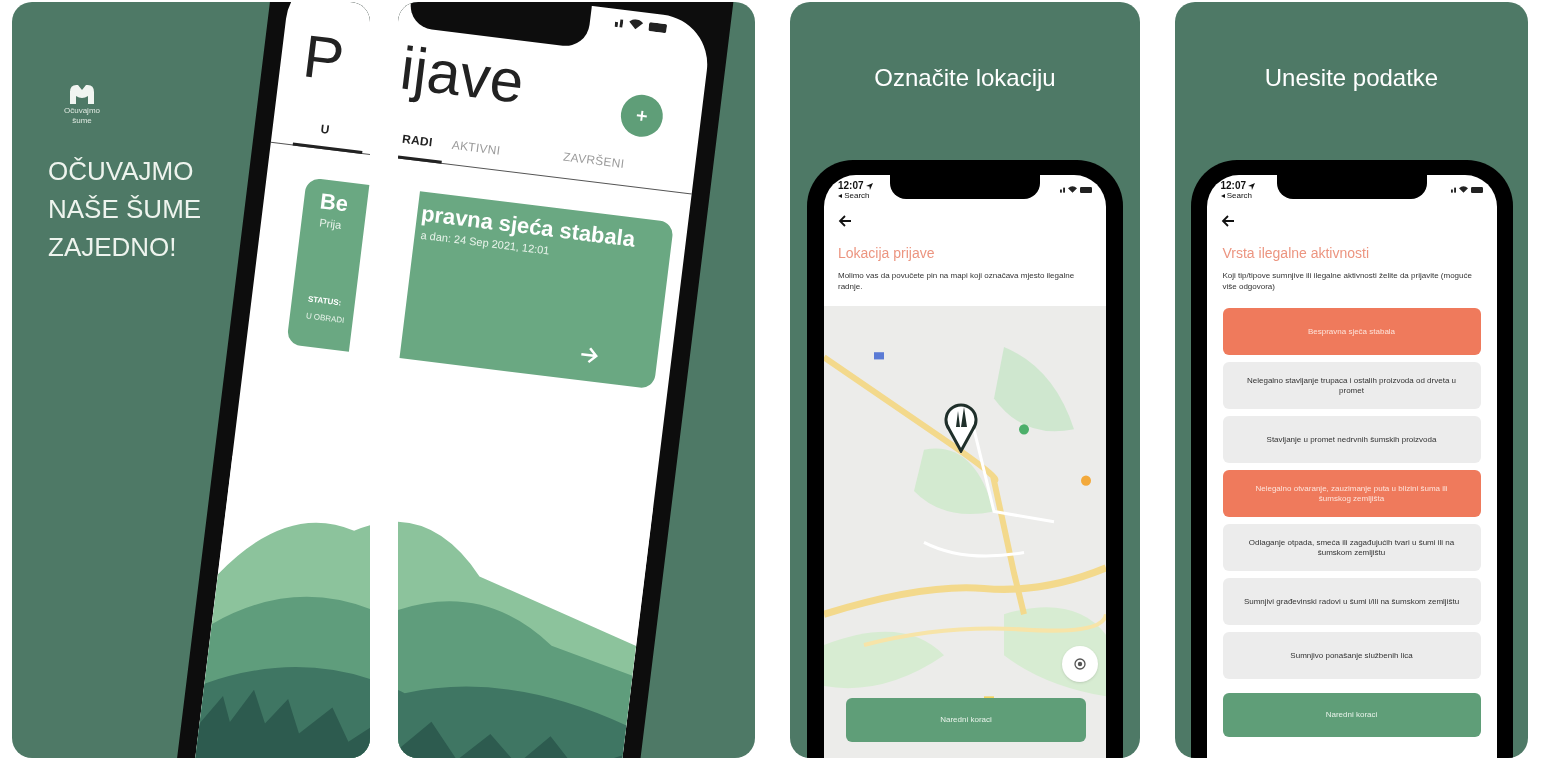 The width and height of the screenshot is (1541, 760). What do you see at coordinates (1351, 78) in the screenshot?
I see `panel-headline: Unesite podatke` at bounding box center [1351, 78].